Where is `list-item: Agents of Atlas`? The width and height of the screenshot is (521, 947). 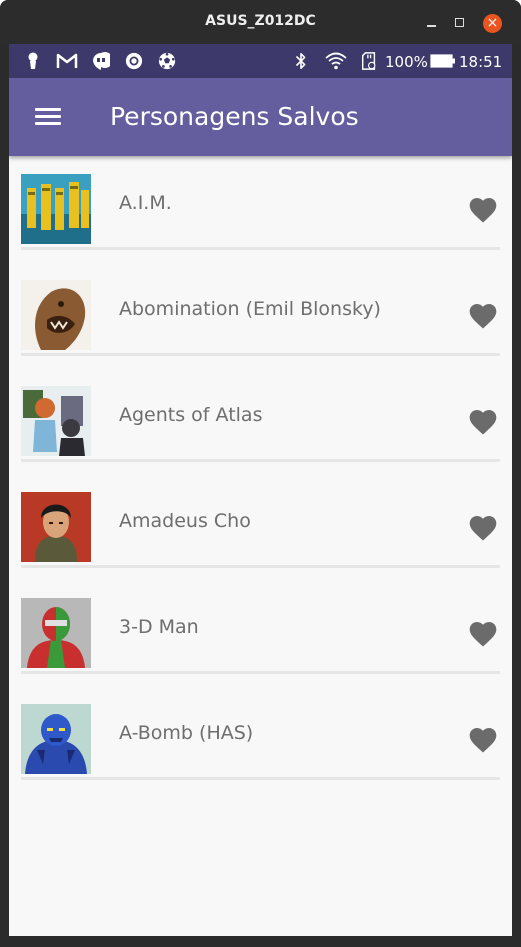 list-item: Agents of Atlas is located at coordinates (260, 421).